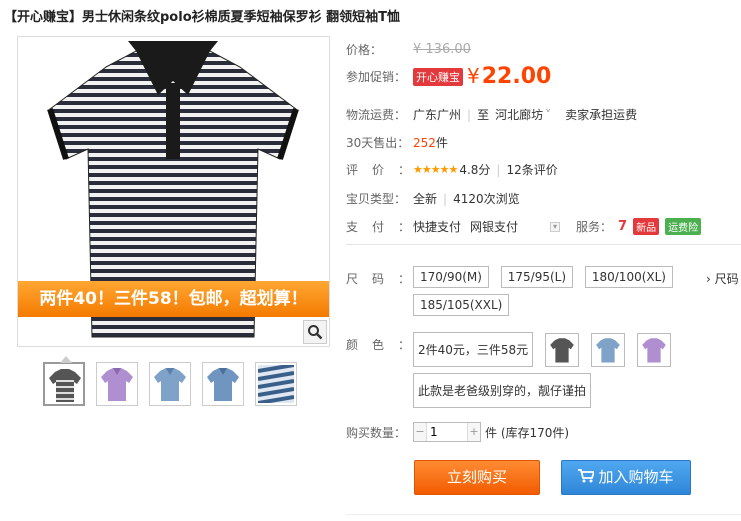  What do you see at coordinates (722, 278) in the screenshot?
I see `size-chart-link: › 尺码` at bounding box center [722, 278].